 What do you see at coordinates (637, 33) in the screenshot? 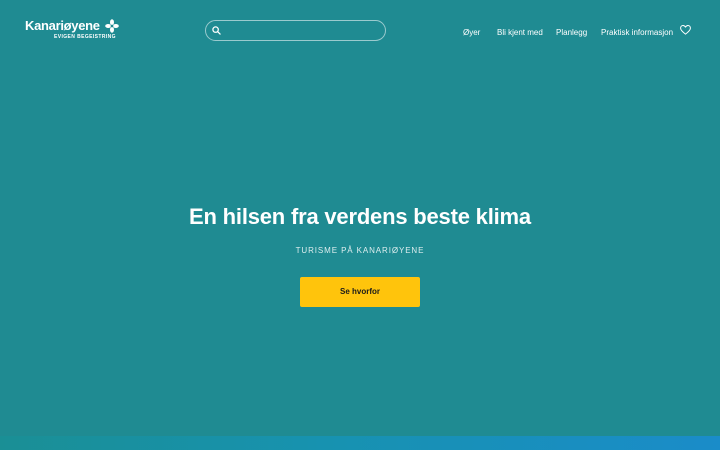
I see `nav-item-praktisk-informasjon: Praktisk informasjon` at bounding box center [637, 33].